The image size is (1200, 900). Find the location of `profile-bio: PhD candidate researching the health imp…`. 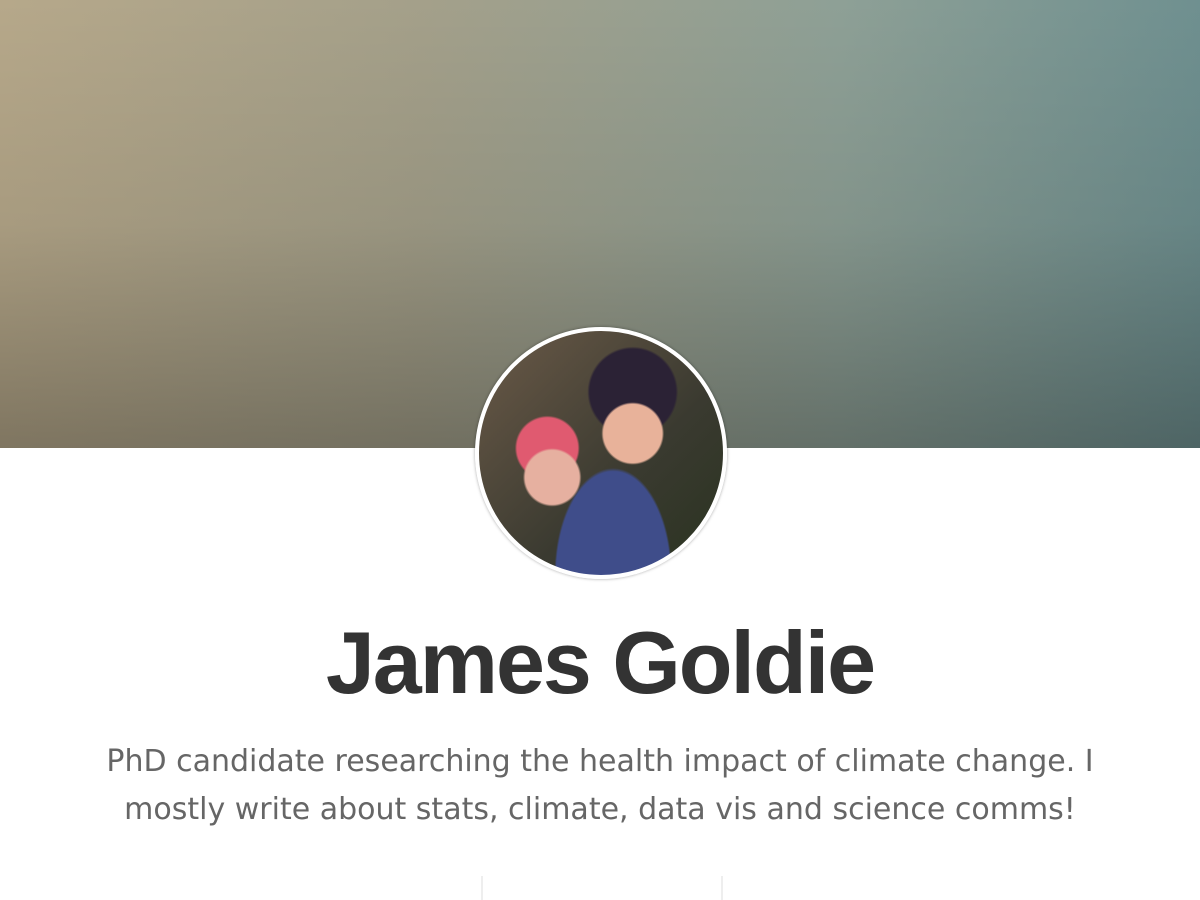

profile-bio: PhD candidate researching the health imp… is located at coordinates (600, 785).